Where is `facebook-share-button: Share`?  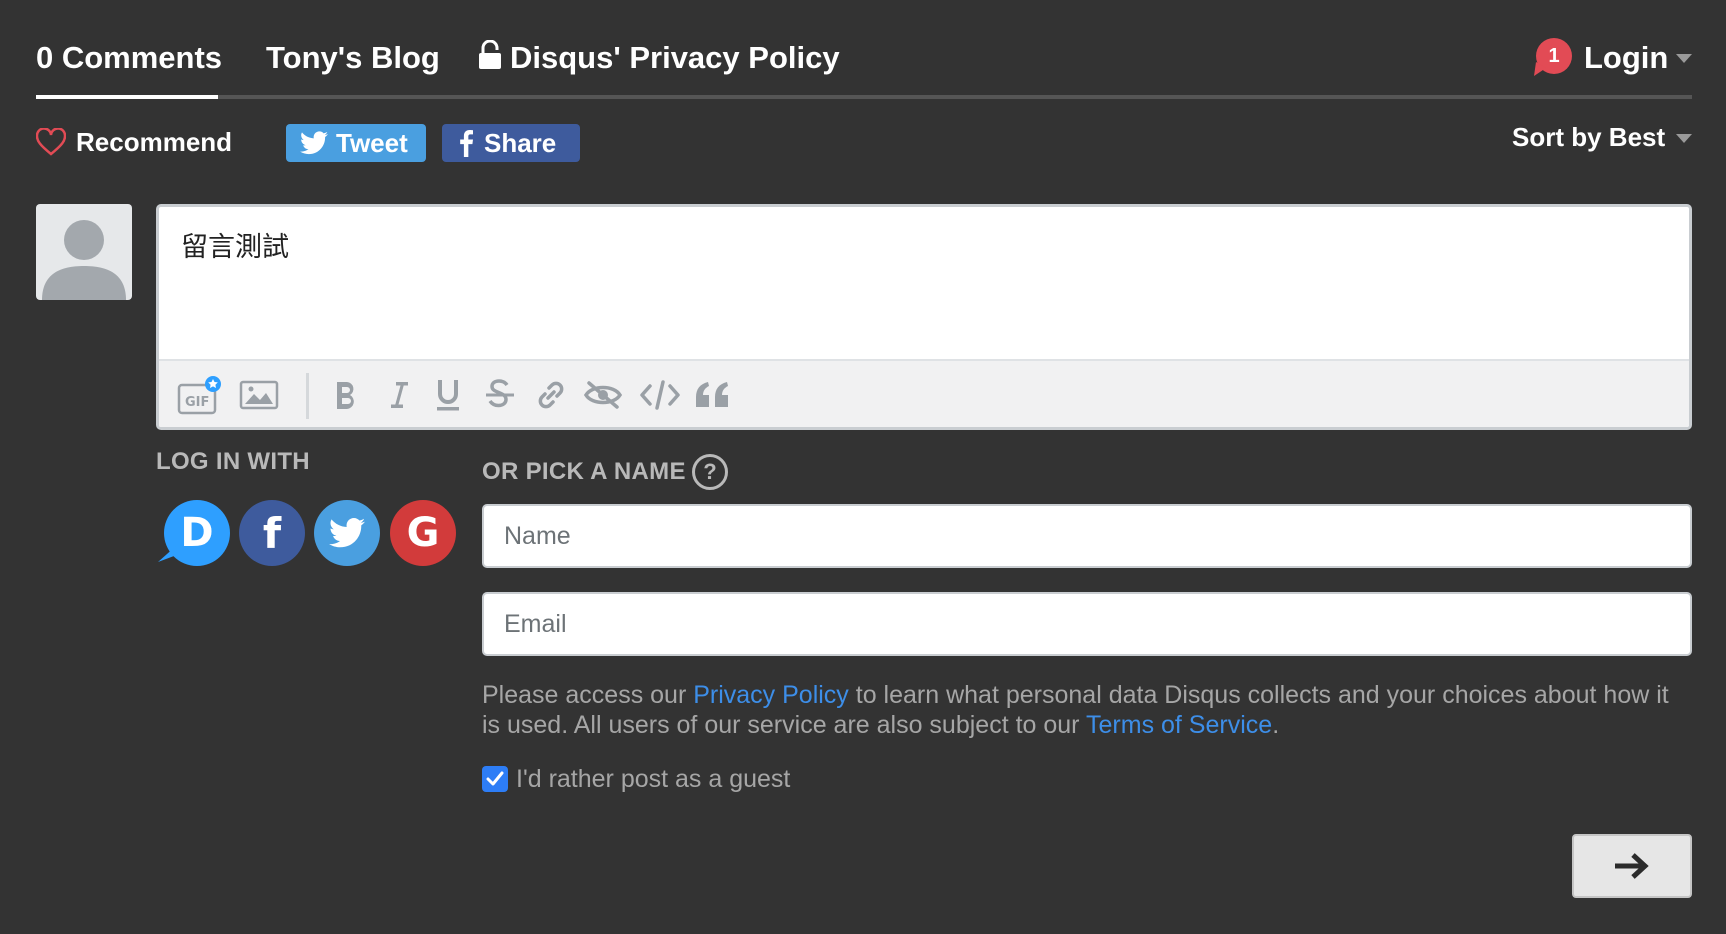
facebook-share-button: Share is located at coordinates (511, 143).